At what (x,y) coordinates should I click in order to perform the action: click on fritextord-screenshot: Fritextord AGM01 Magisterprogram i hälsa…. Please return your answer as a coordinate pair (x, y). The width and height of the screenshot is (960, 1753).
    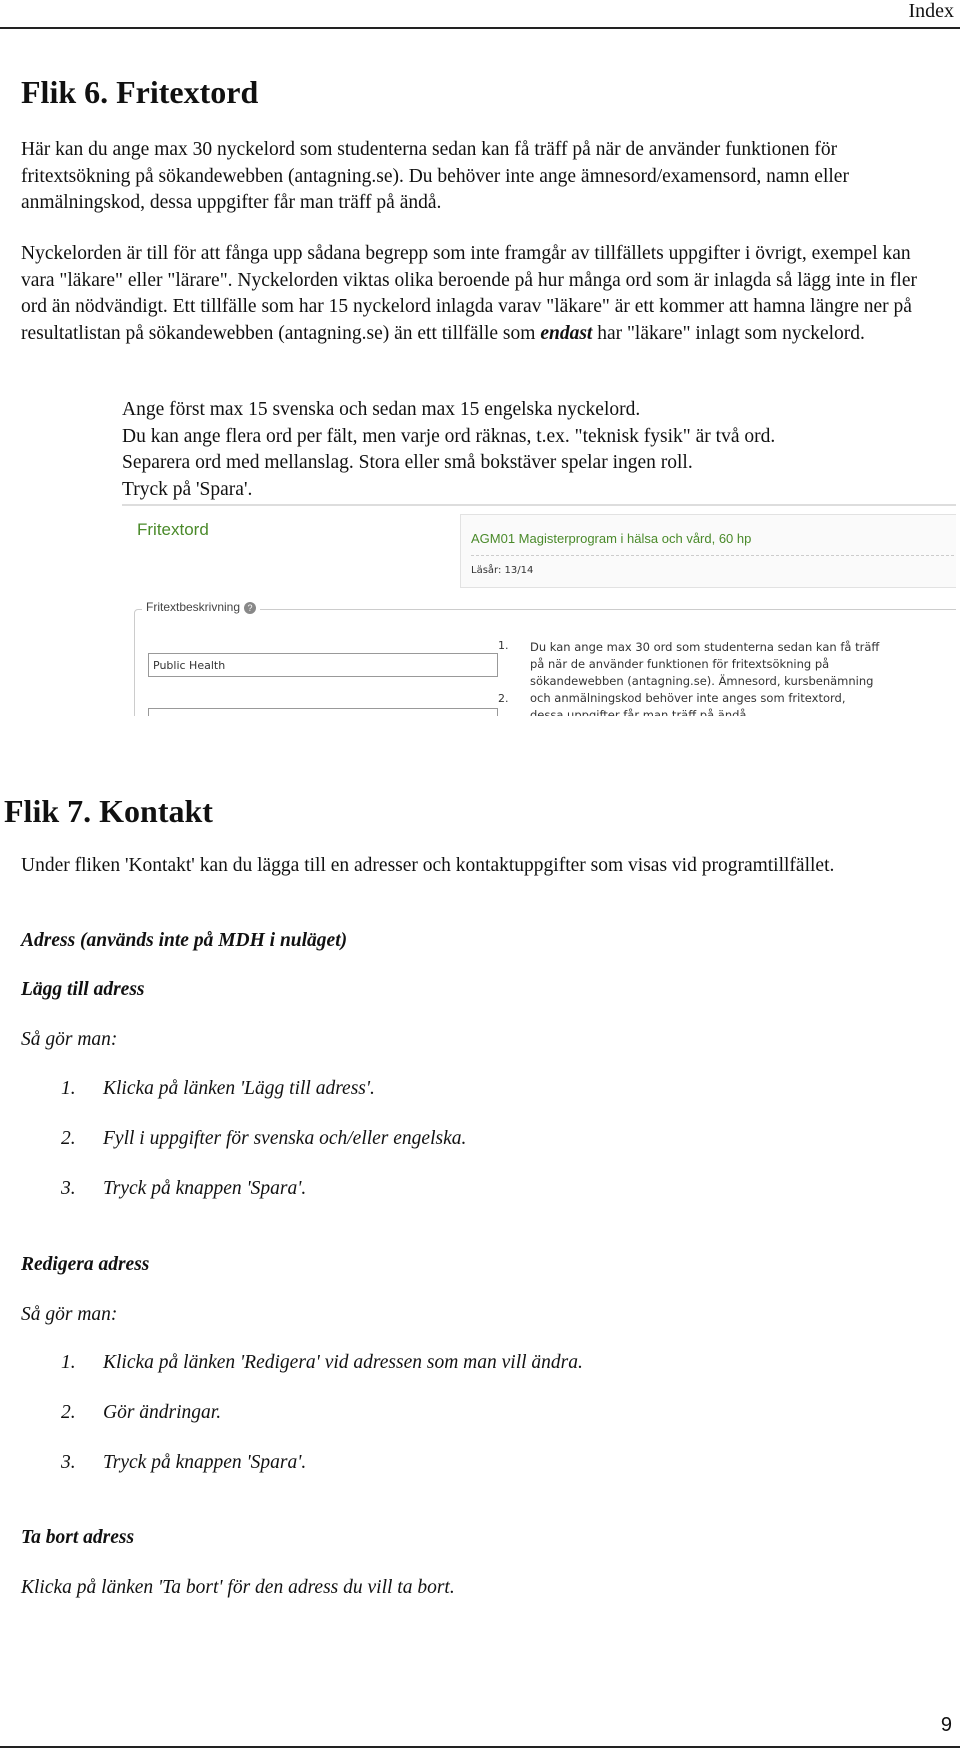
    Looking at the image, I should click on (539, 610).